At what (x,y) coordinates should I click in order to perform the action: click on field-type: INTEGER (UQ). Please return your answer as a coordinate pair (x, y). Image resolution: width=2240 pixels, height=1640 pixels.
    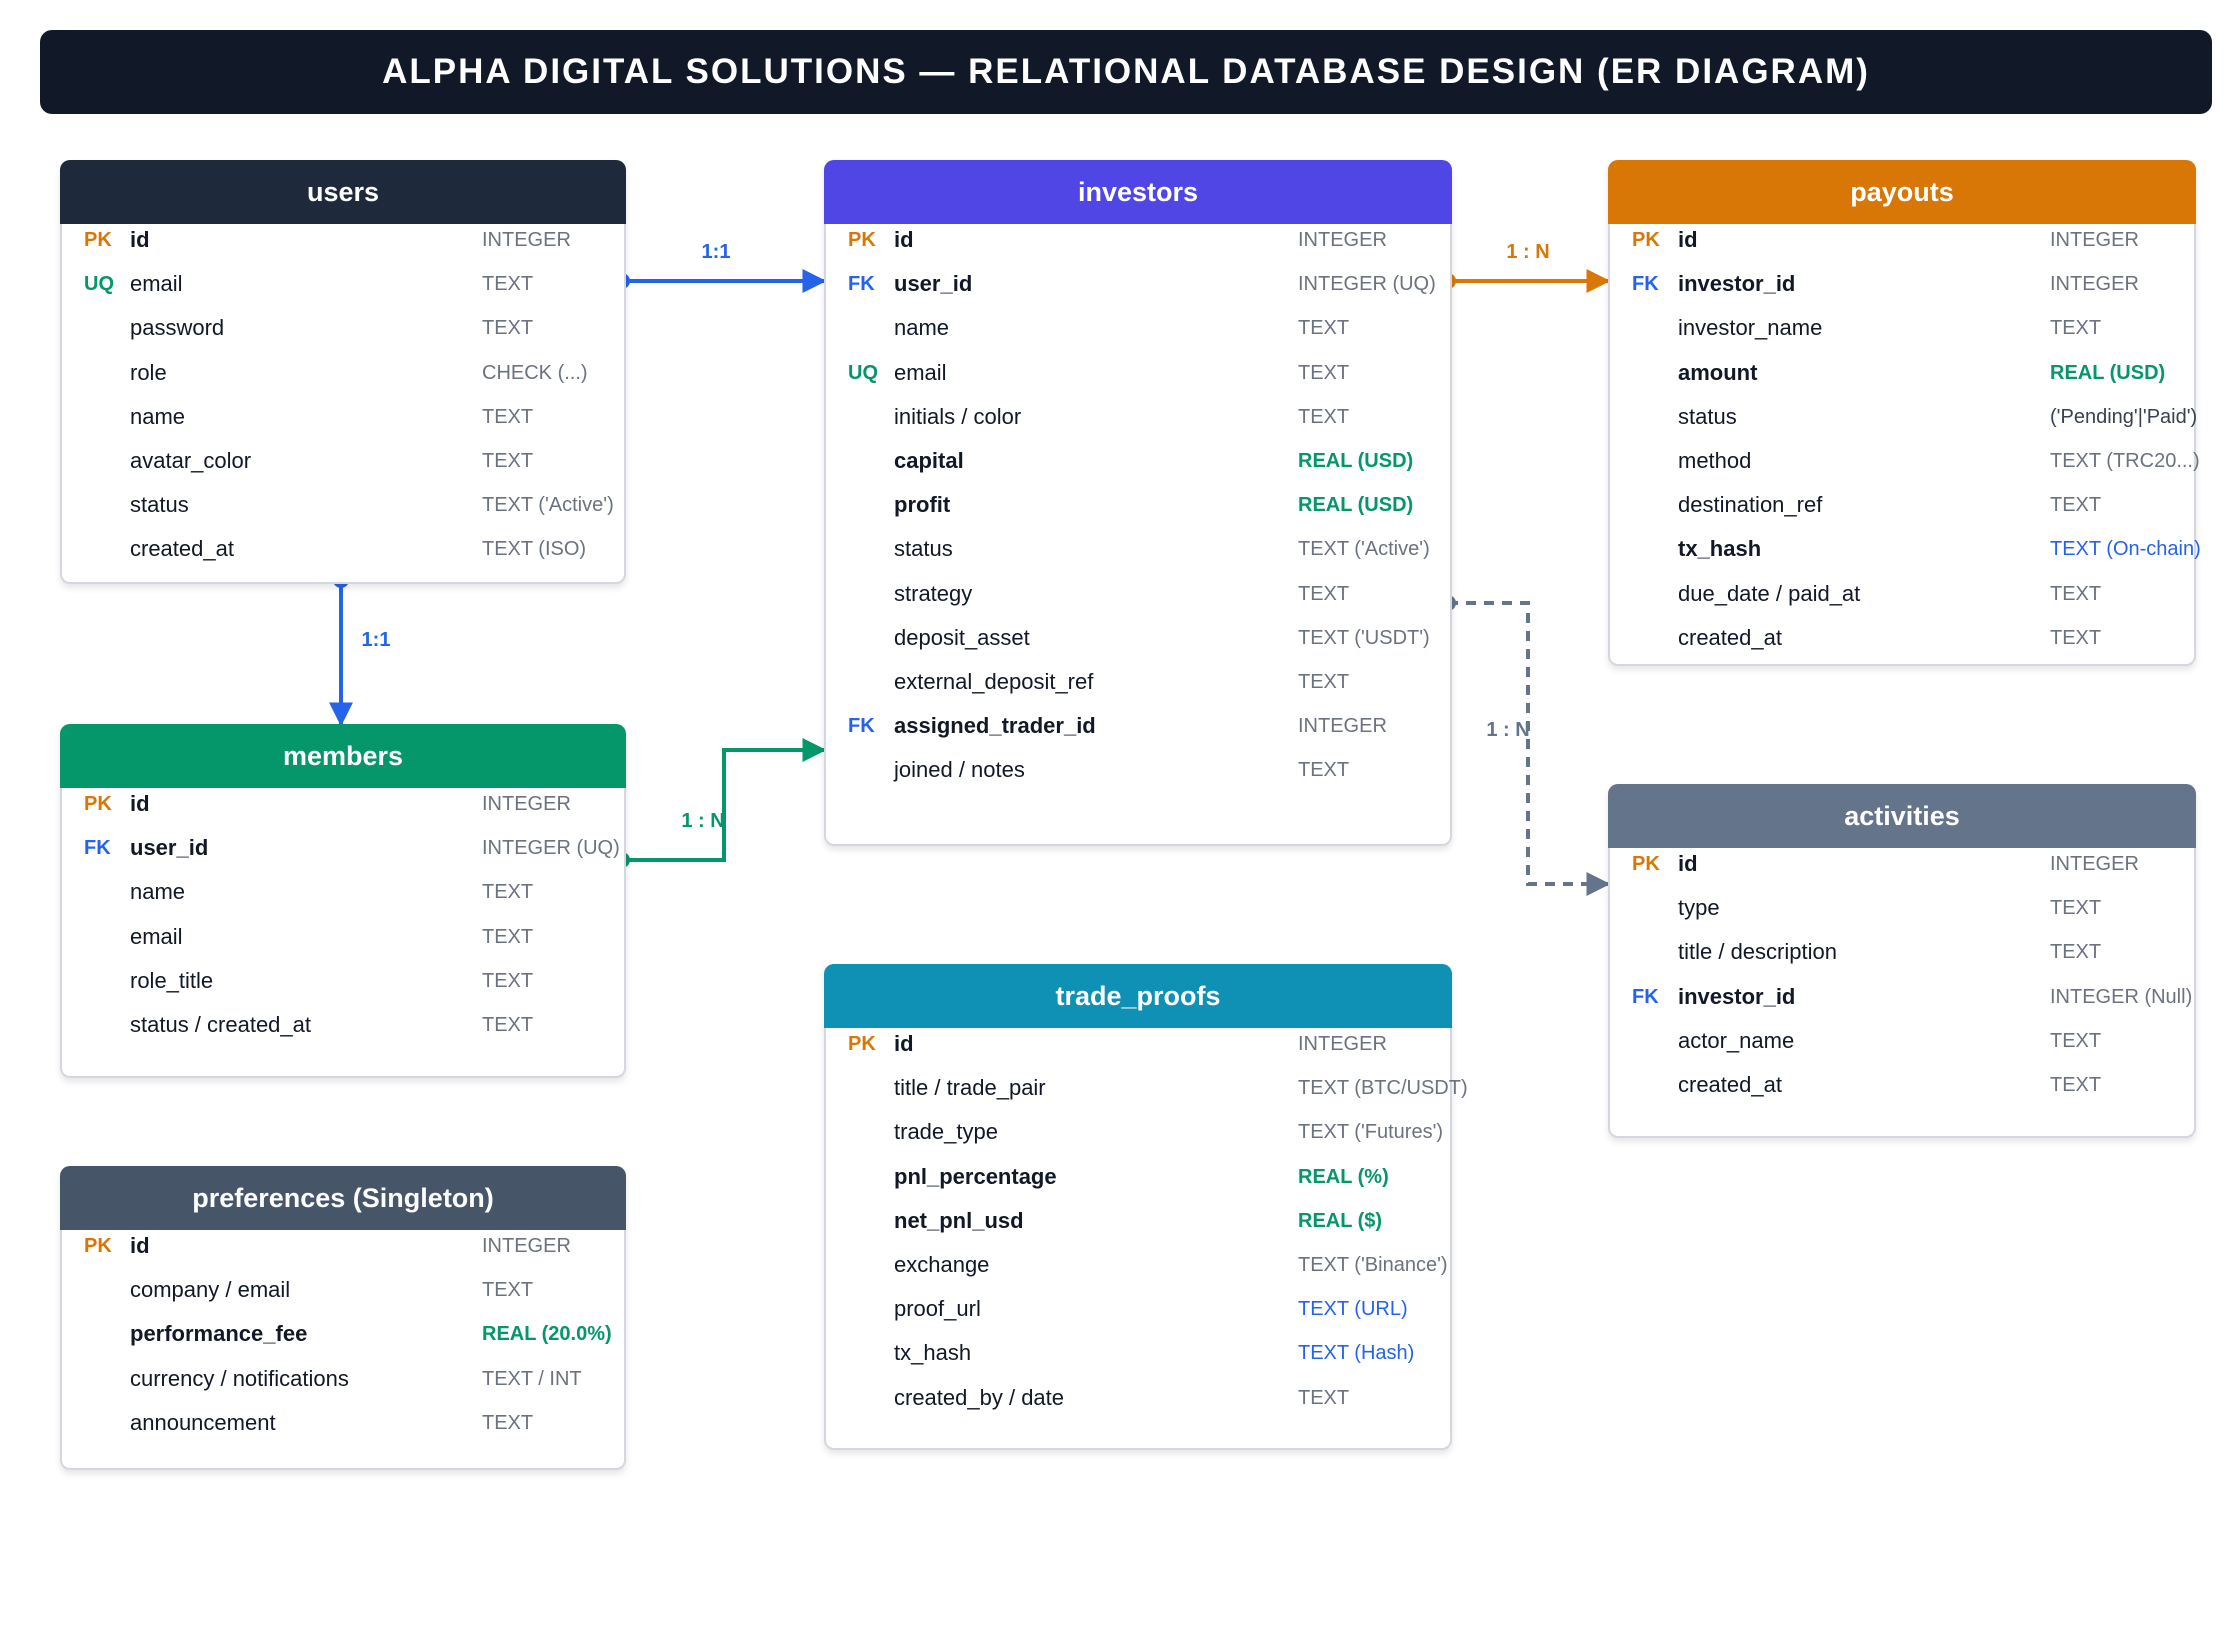
    Looking at the image, I should click on (551, 848).